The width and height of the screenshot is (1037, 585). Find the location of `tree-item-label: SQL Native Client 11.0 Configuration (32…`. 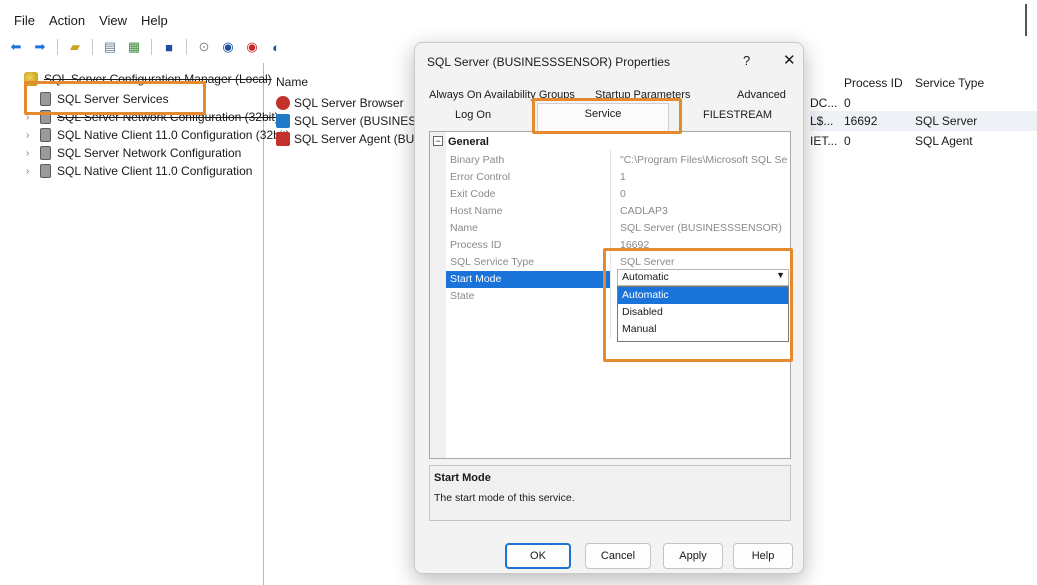

tree-item-label: SQL Native Client 11.0 Configuration (32… is located at coordinates (173, 135).